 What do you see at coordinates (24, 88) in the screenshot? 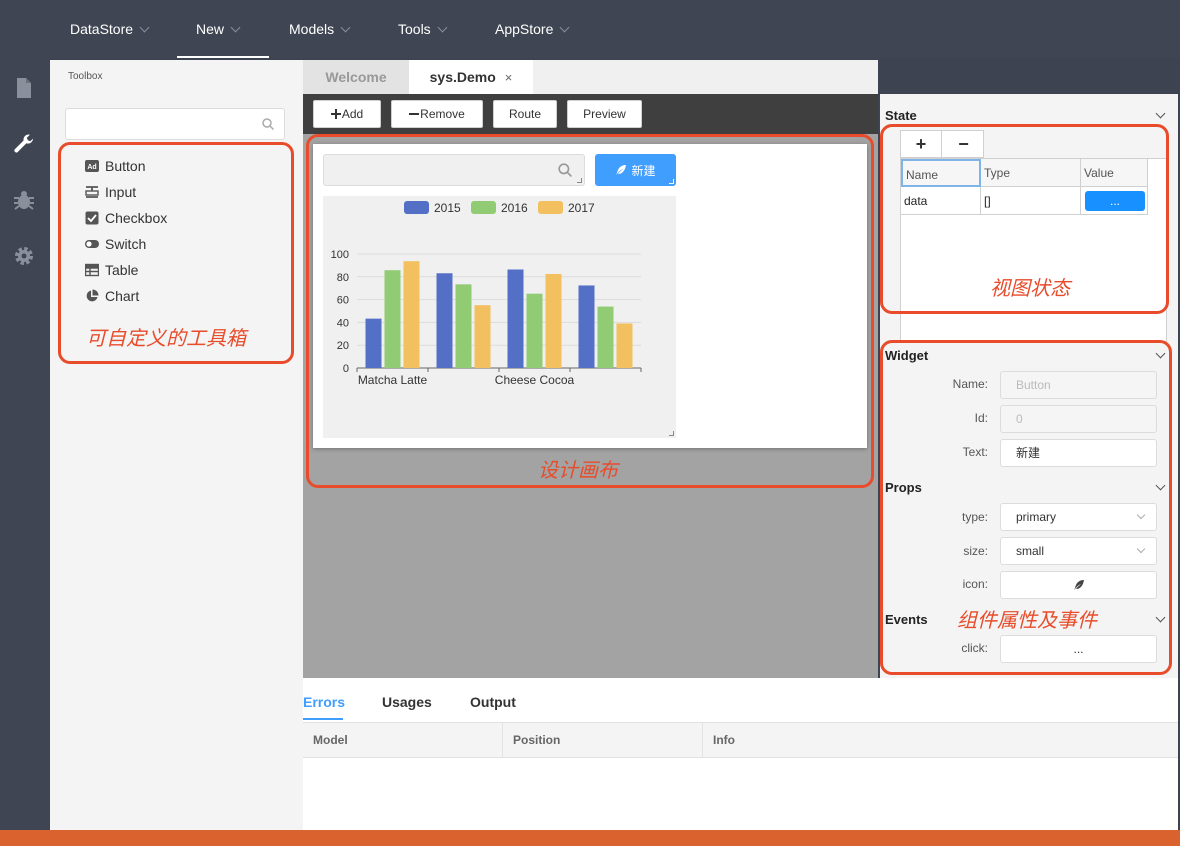
I see `file-icon` at bounding box center [24, 88].